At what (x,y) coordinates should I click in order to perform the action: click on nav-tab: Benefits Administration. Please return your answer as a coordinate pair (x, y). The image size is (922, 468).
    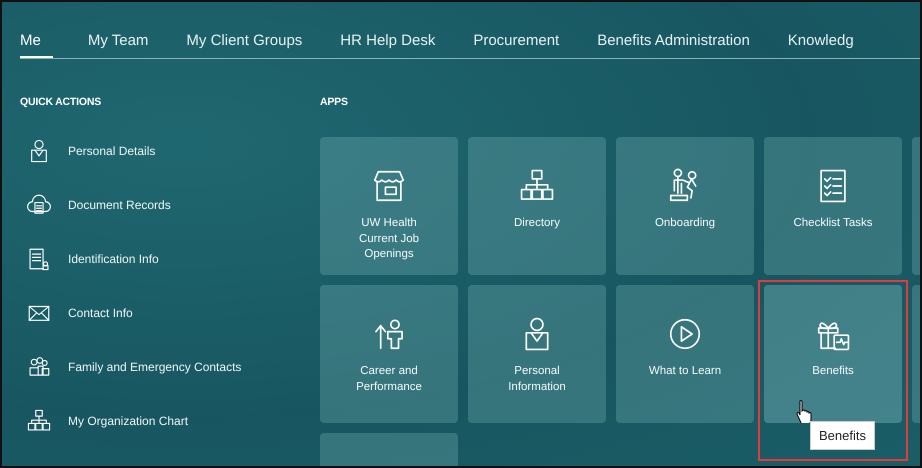
    Looking at the image, I should click on (673, 45).